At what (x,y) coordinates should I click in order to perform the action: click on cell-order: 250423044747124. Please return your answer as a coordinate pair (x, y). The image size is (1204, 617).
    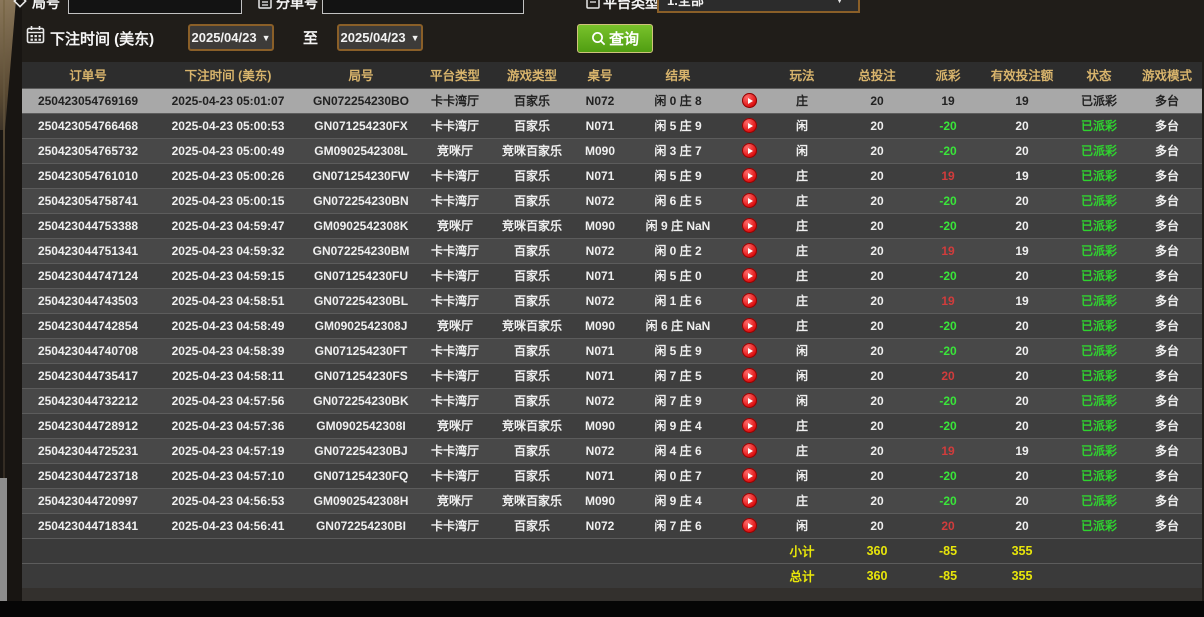
    Looking at the image, I should click on (88, 275).